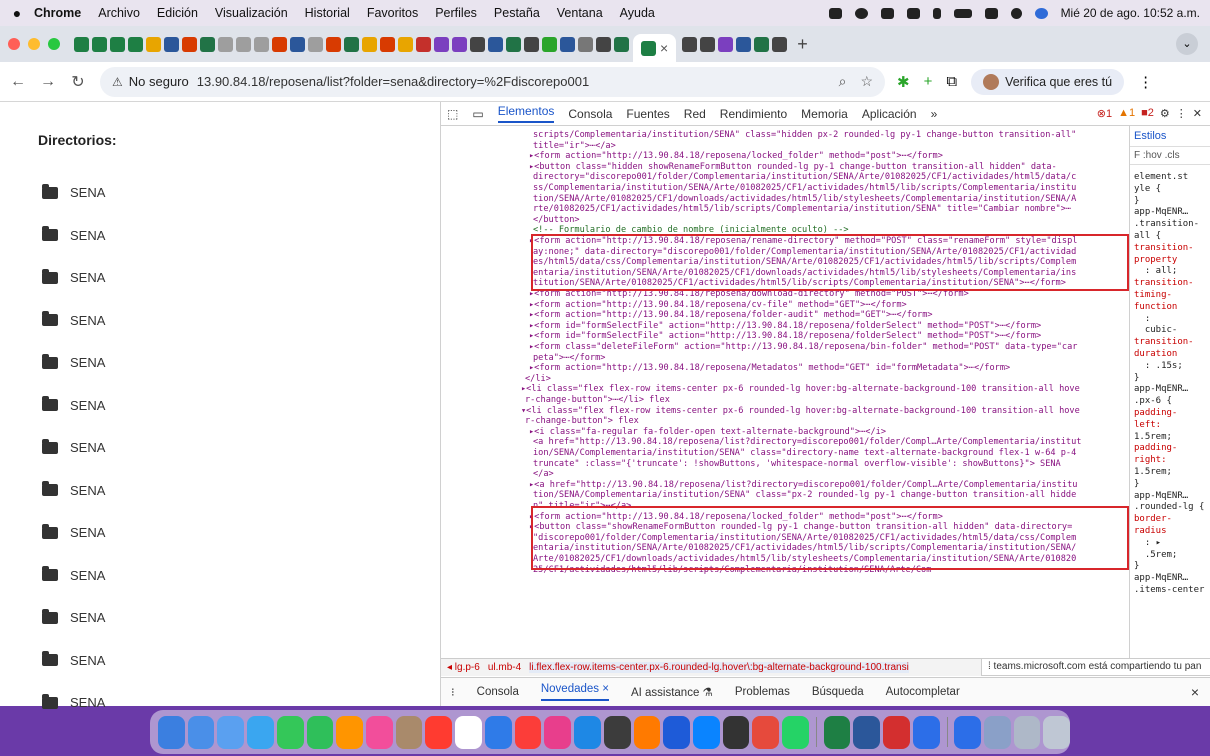  Describe the element at coordinates (838, 692) in the screenshot. I see `drawer-tab-busqueda: Búsqueda` at that location.